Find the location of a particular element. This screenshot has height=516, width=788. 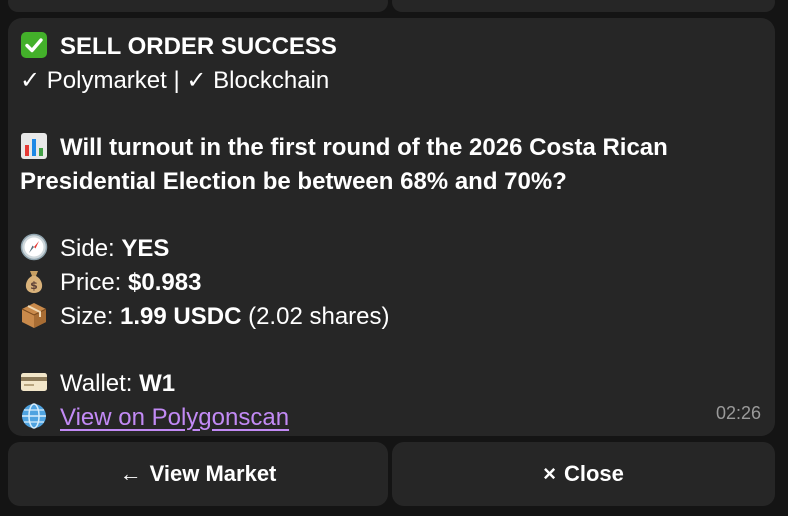

price-label: Price: is located at coordinates (91, 282).